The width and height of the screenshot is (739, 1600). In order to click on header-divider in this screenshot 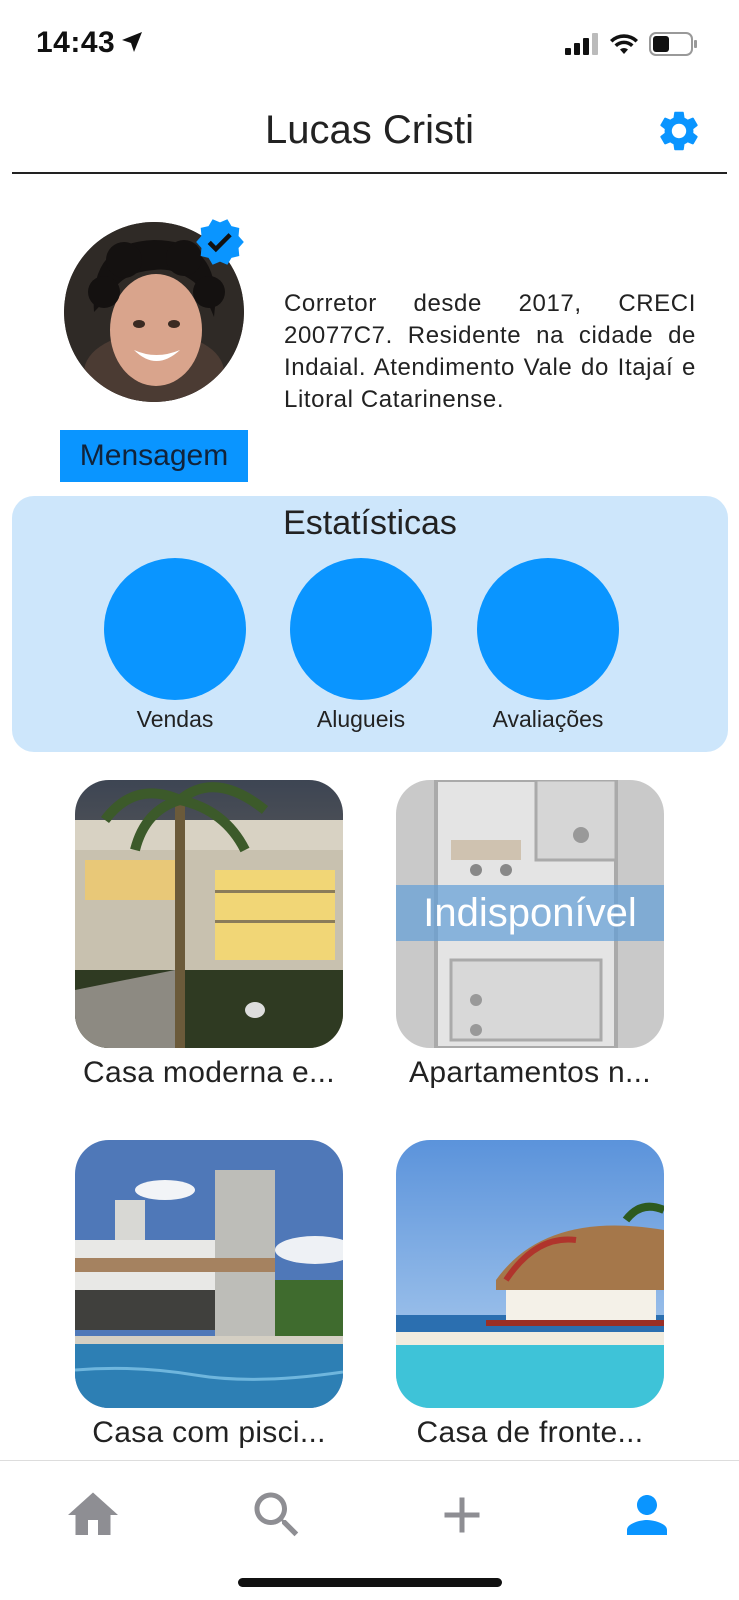, I will do `click(369, 173)`.